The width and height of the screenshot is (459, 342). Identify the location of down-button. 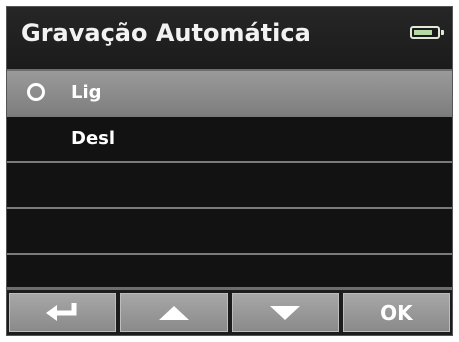
(285, 312).